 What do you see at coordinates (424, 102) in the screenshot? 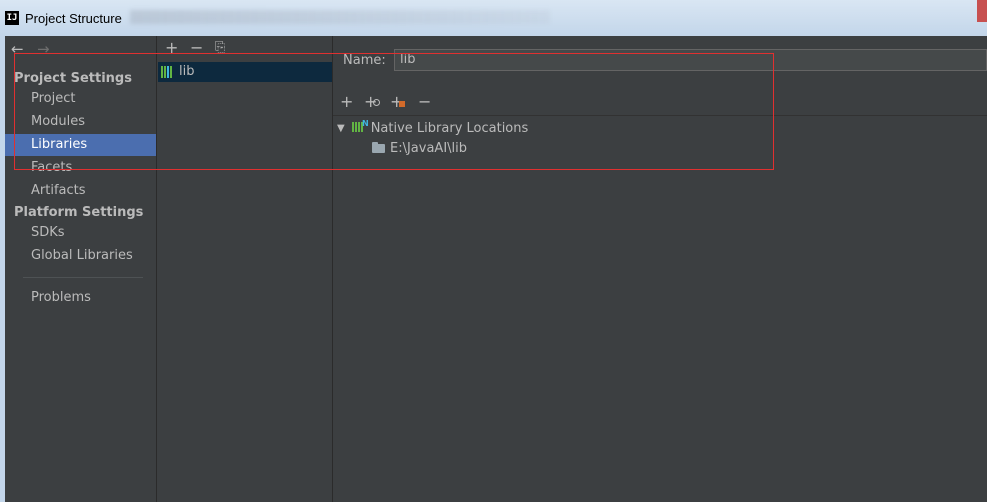
I see `remove-root-icon: −` at bounding box center [424, 102].